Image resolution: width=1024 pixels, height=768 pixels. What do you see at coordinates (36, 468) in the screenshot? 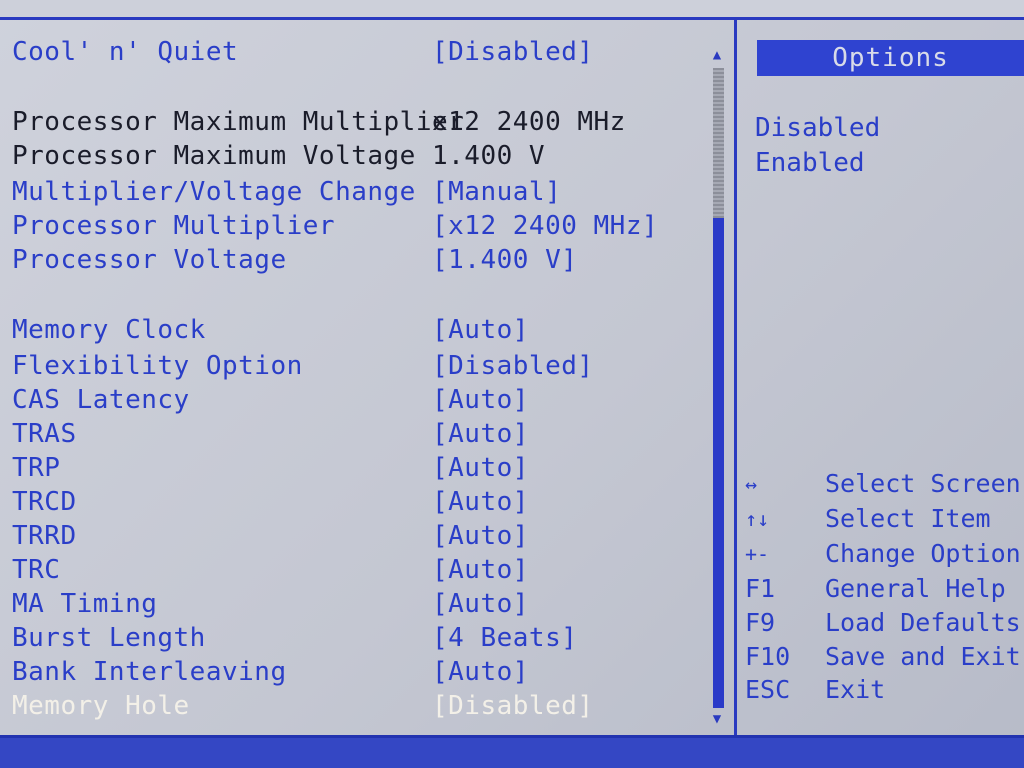
I see `setting-label: TRP` at bounding box center [36, 468].